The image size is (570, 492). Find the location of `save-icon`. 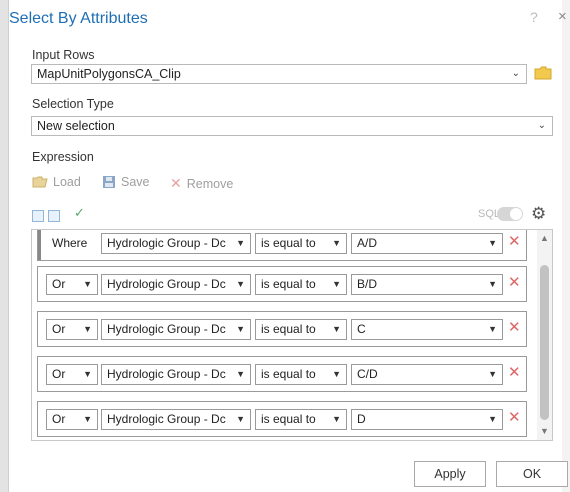

save-icon is located at coordinates (109, 182).